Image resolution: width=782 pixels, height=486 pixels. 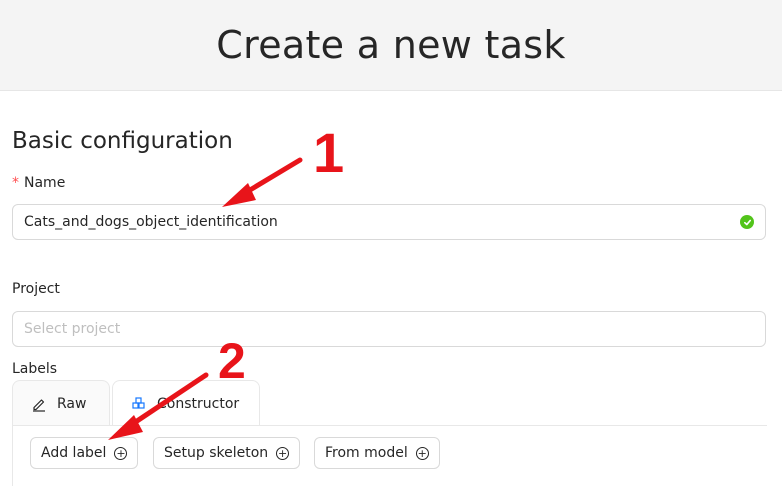 What do you see at coordinates (329, 152) in the screenshot?
I see `annotation-number-1: 1` at bounding box center [329, 152].